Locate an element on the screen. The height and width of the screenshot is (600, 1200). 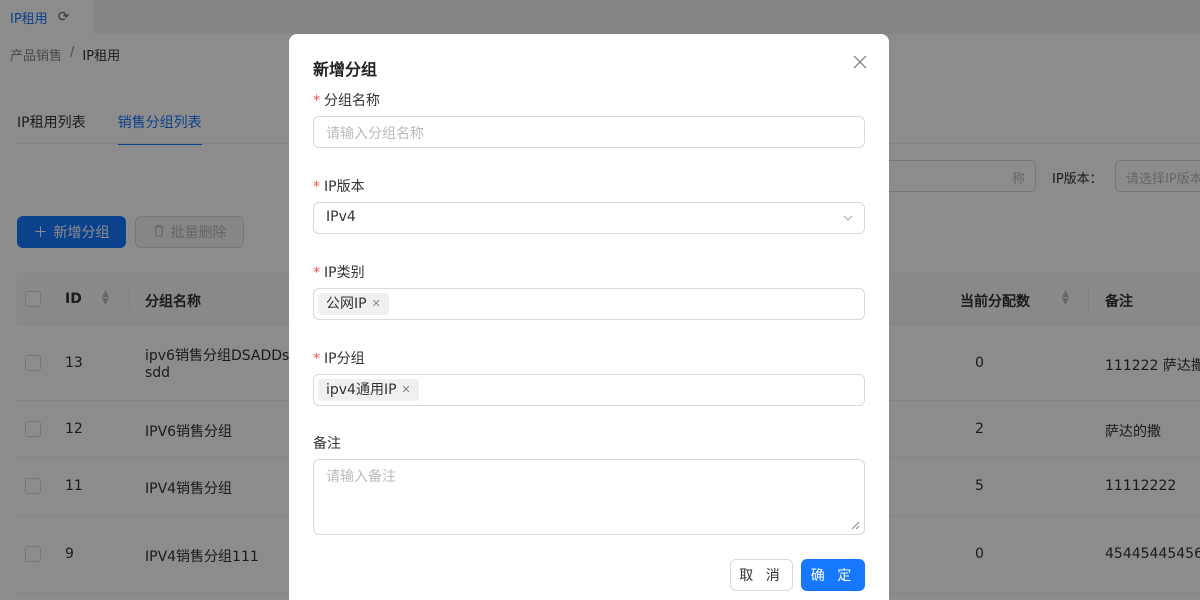
remark-placeholder: 请输入备注 is located at coordinates (361, 477).